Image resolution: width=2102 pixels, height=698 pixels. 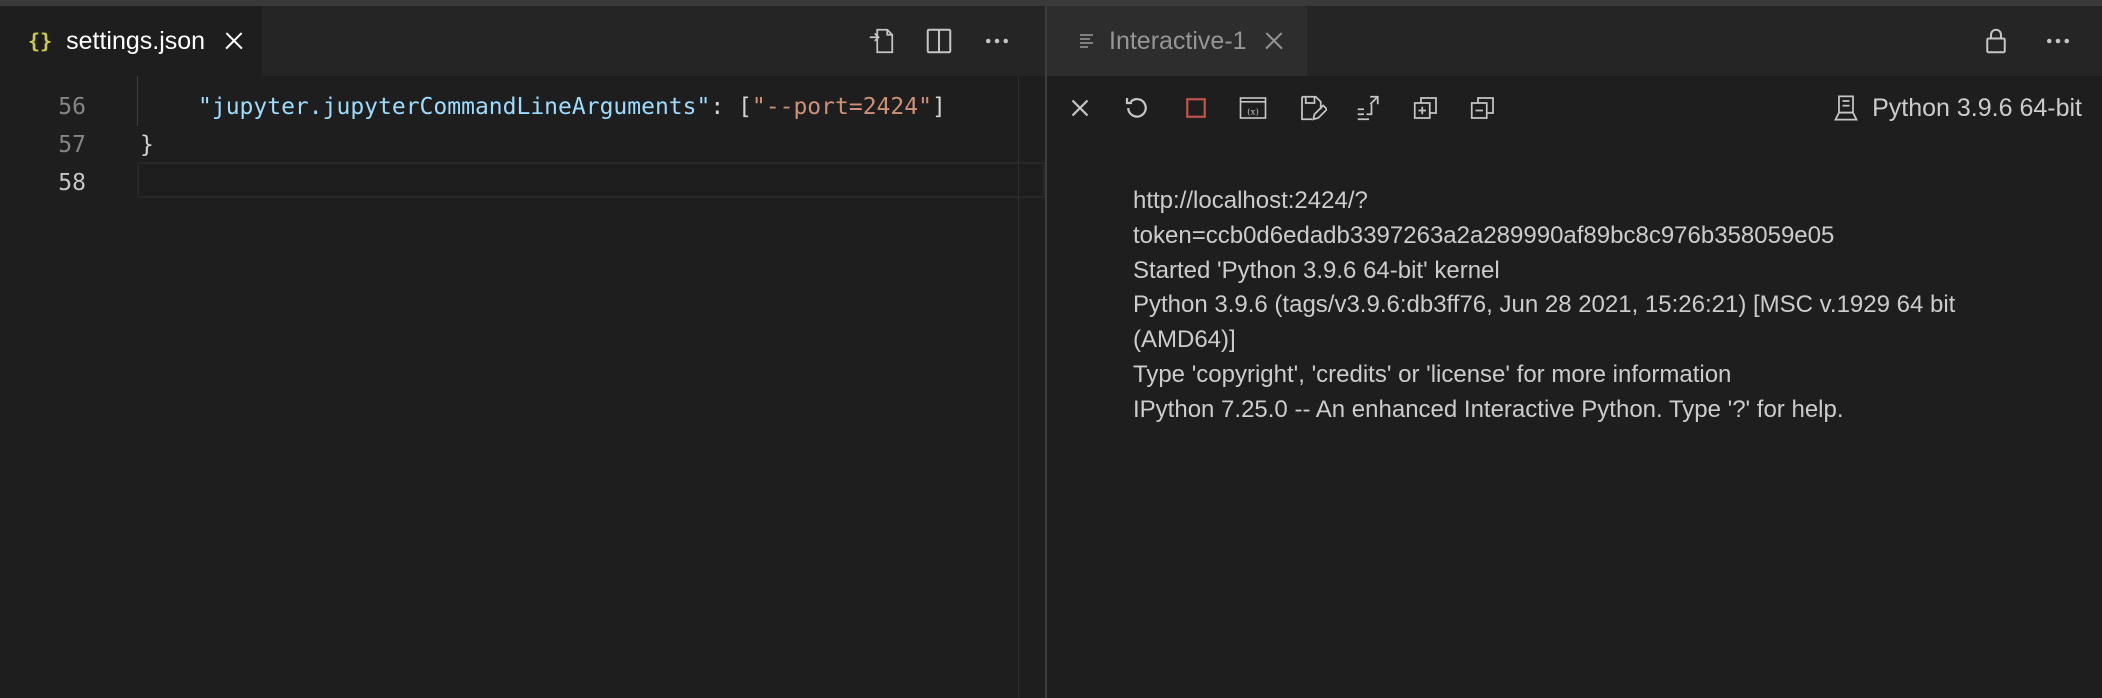 I want to click on json-bracket-close: ], so click(x=938, y=107).